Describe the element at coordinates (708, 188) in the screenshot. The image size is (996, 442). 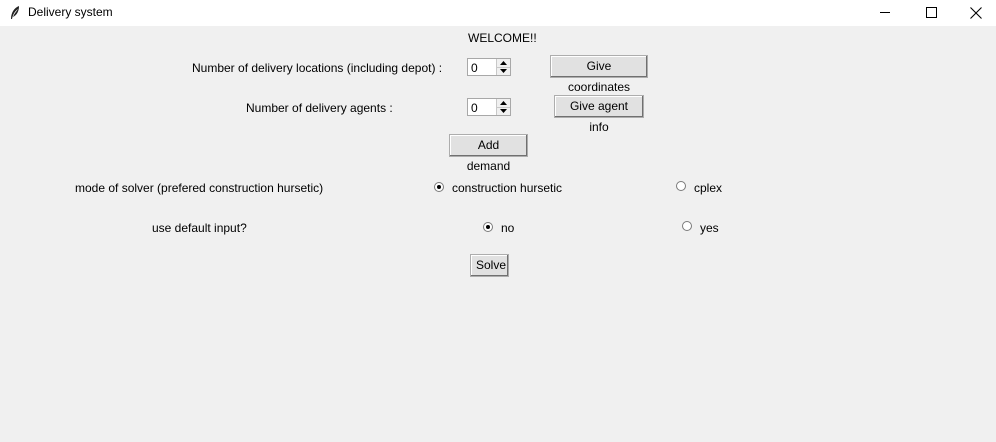
I see `solver-mode-option-cplex-label: cplex` at that location.